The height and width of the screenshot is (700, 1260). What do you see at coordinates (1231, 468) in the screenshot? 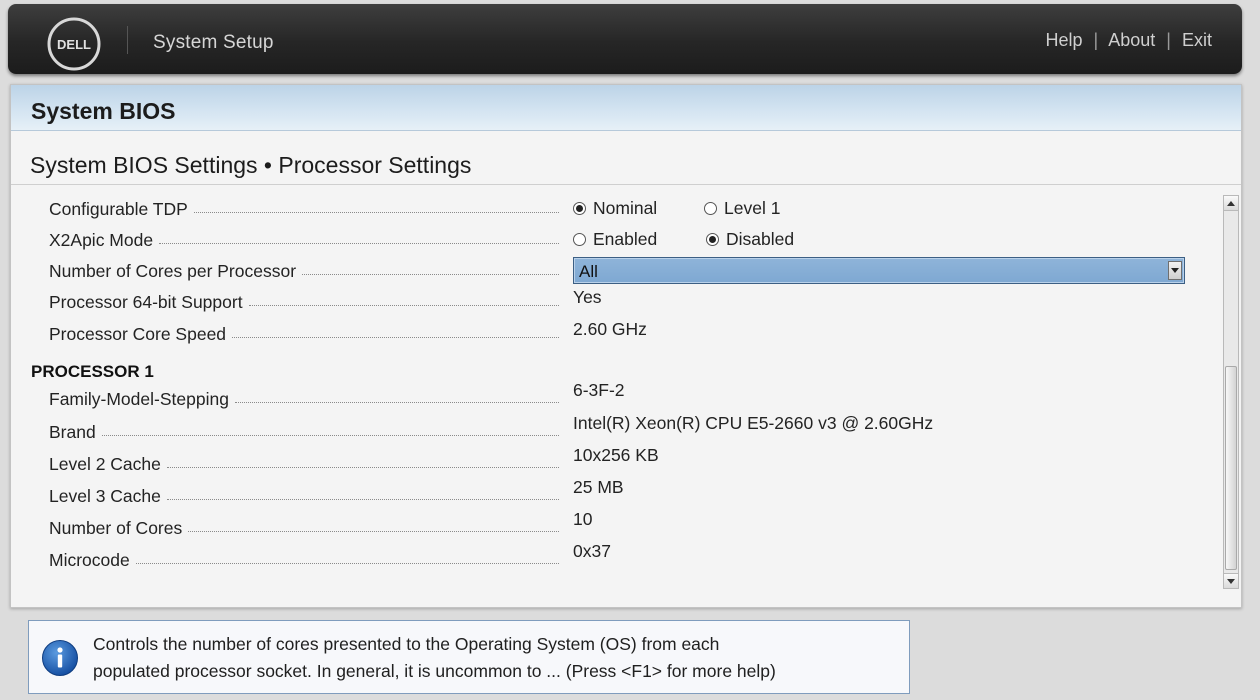
I see `scroll-thumb` at bounding box center [1231, 468].